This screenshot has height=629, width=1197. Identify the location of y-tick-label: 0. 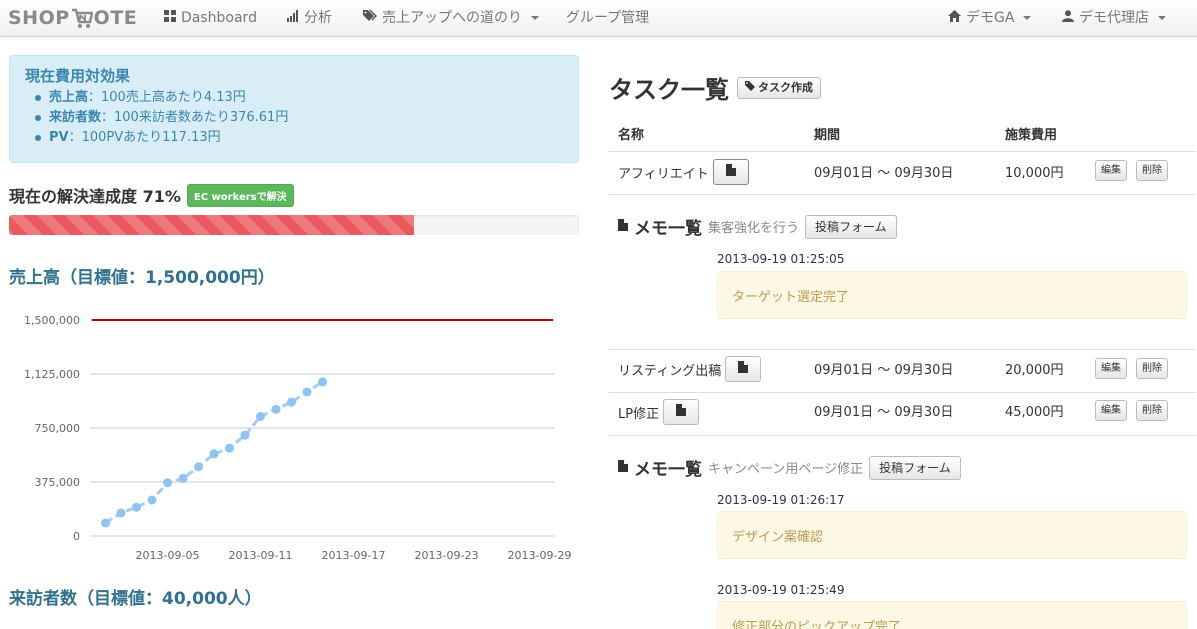
(76, 536).